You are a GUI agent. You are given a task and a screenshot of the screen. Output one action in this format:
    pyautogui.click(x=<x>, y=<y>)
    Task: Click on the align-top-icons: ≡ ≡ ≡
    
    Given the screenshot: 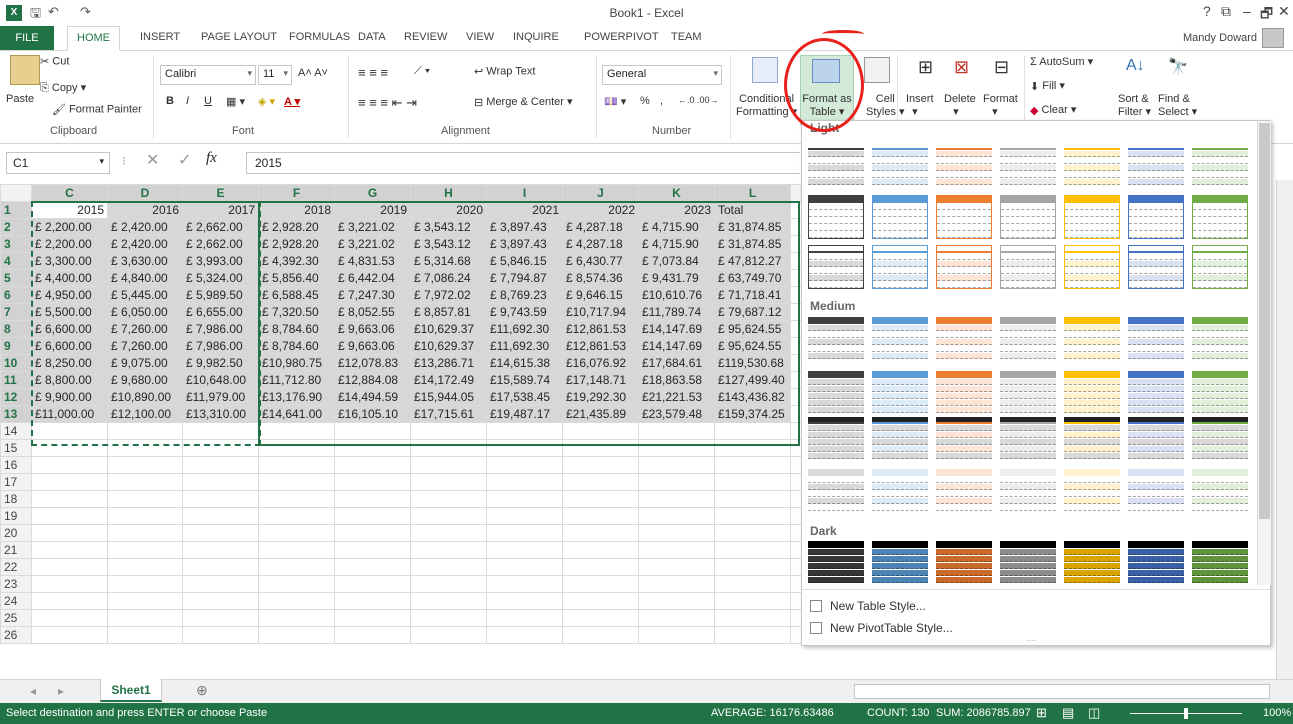 What is the action you would take?
    pyautogui.click(x=373, y=72)
    